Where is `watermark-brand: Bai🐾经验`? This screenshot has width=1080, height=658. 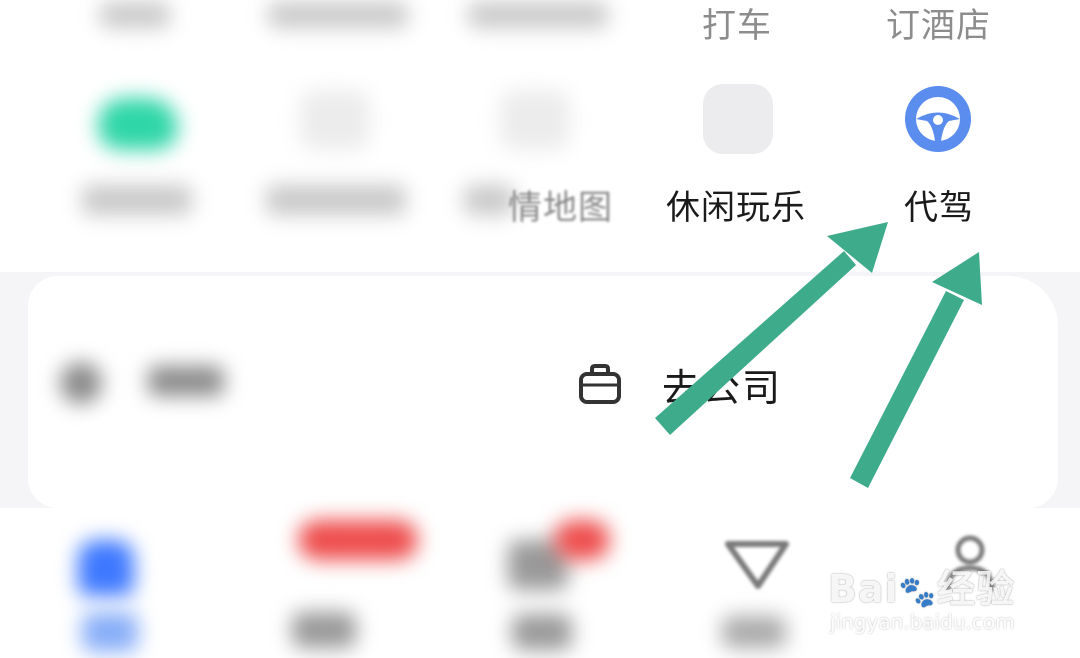 watermark-brand: Bai🐾经验 is located at coordinates (921, 585).